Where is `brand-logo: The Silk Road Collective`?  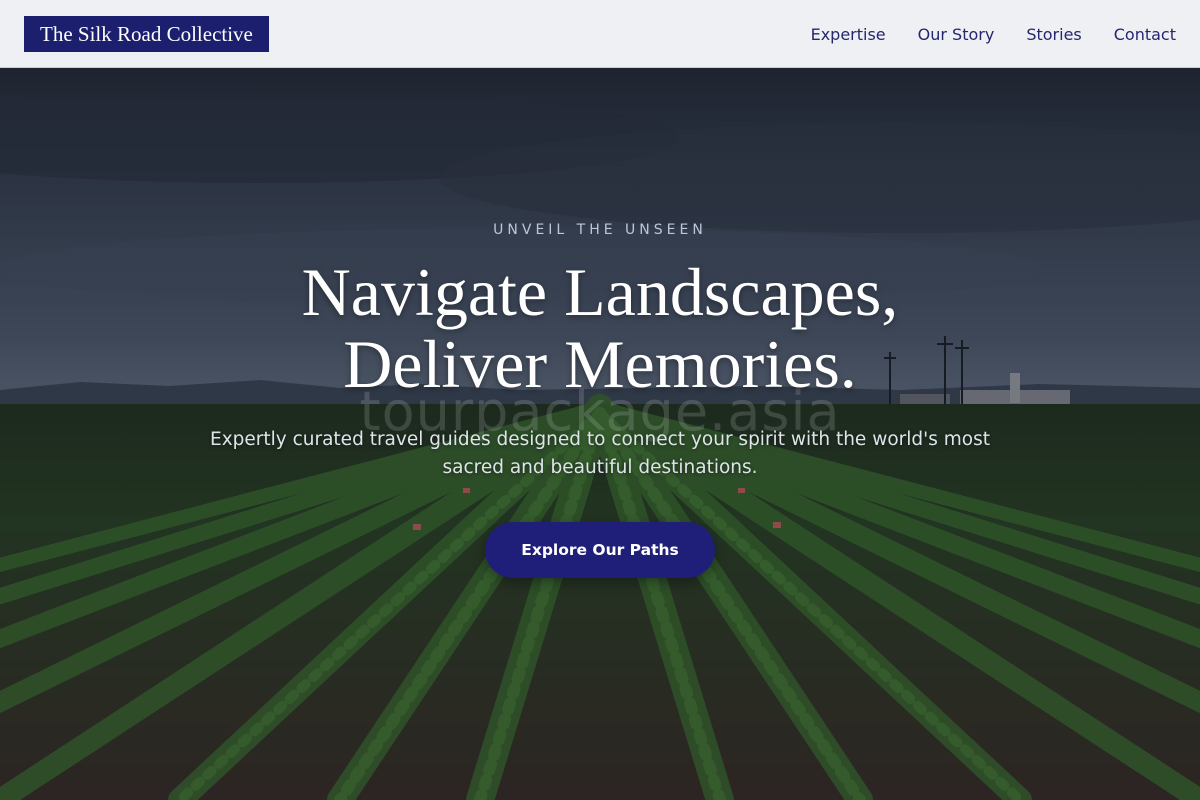 brand-logo: The Silk Road Collective is located at coordinates (146, 34).